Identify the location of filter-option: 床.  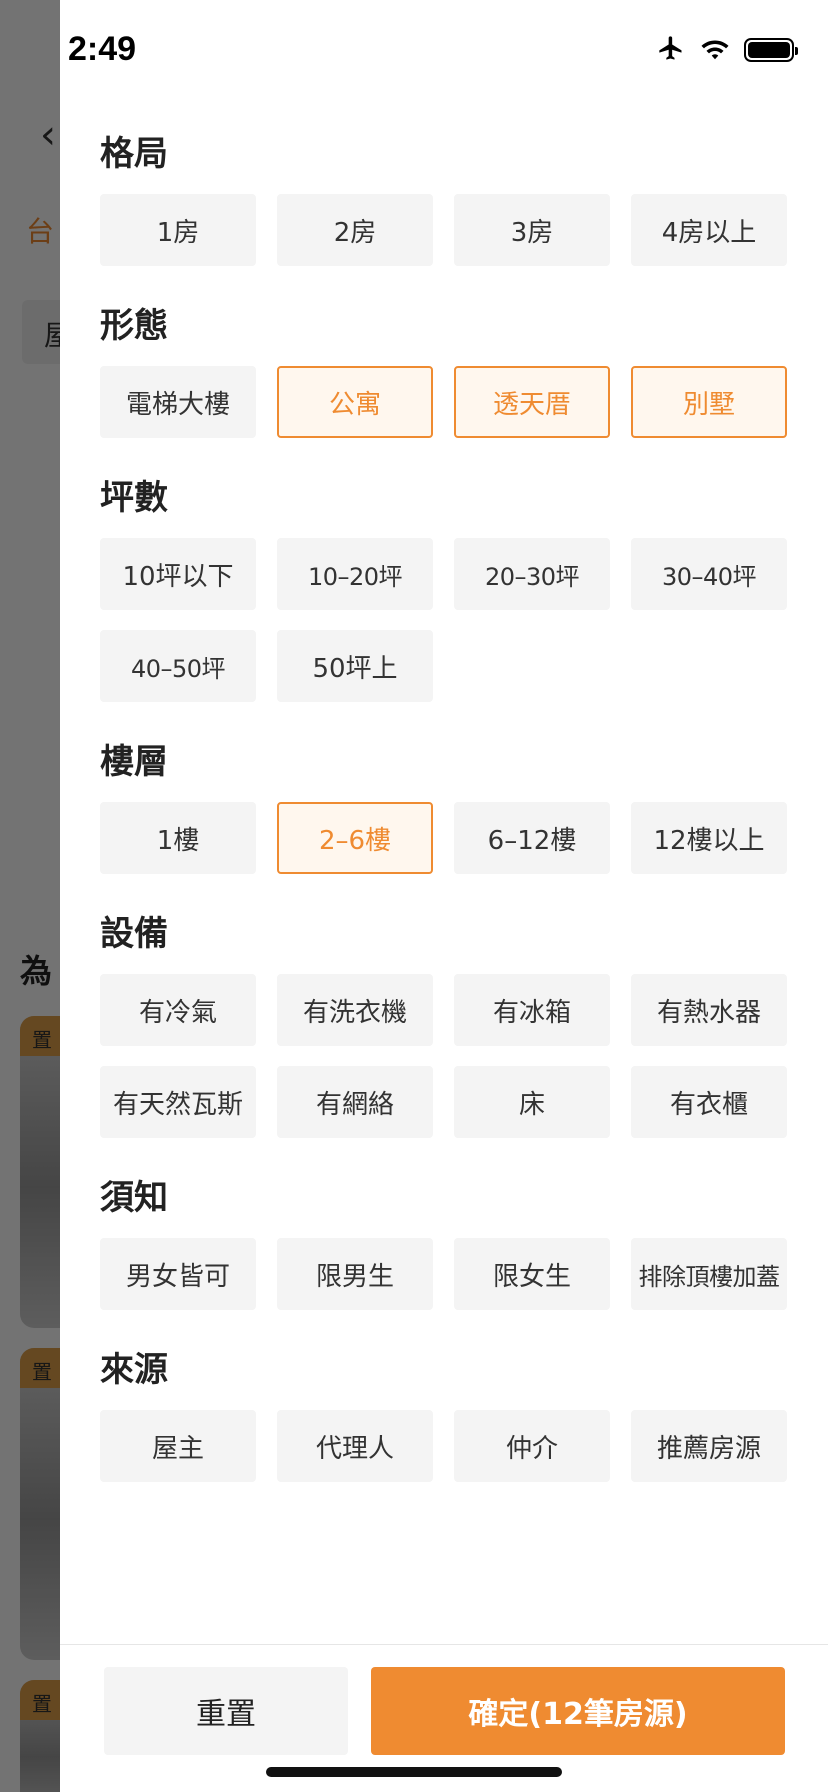
(532, 1102).